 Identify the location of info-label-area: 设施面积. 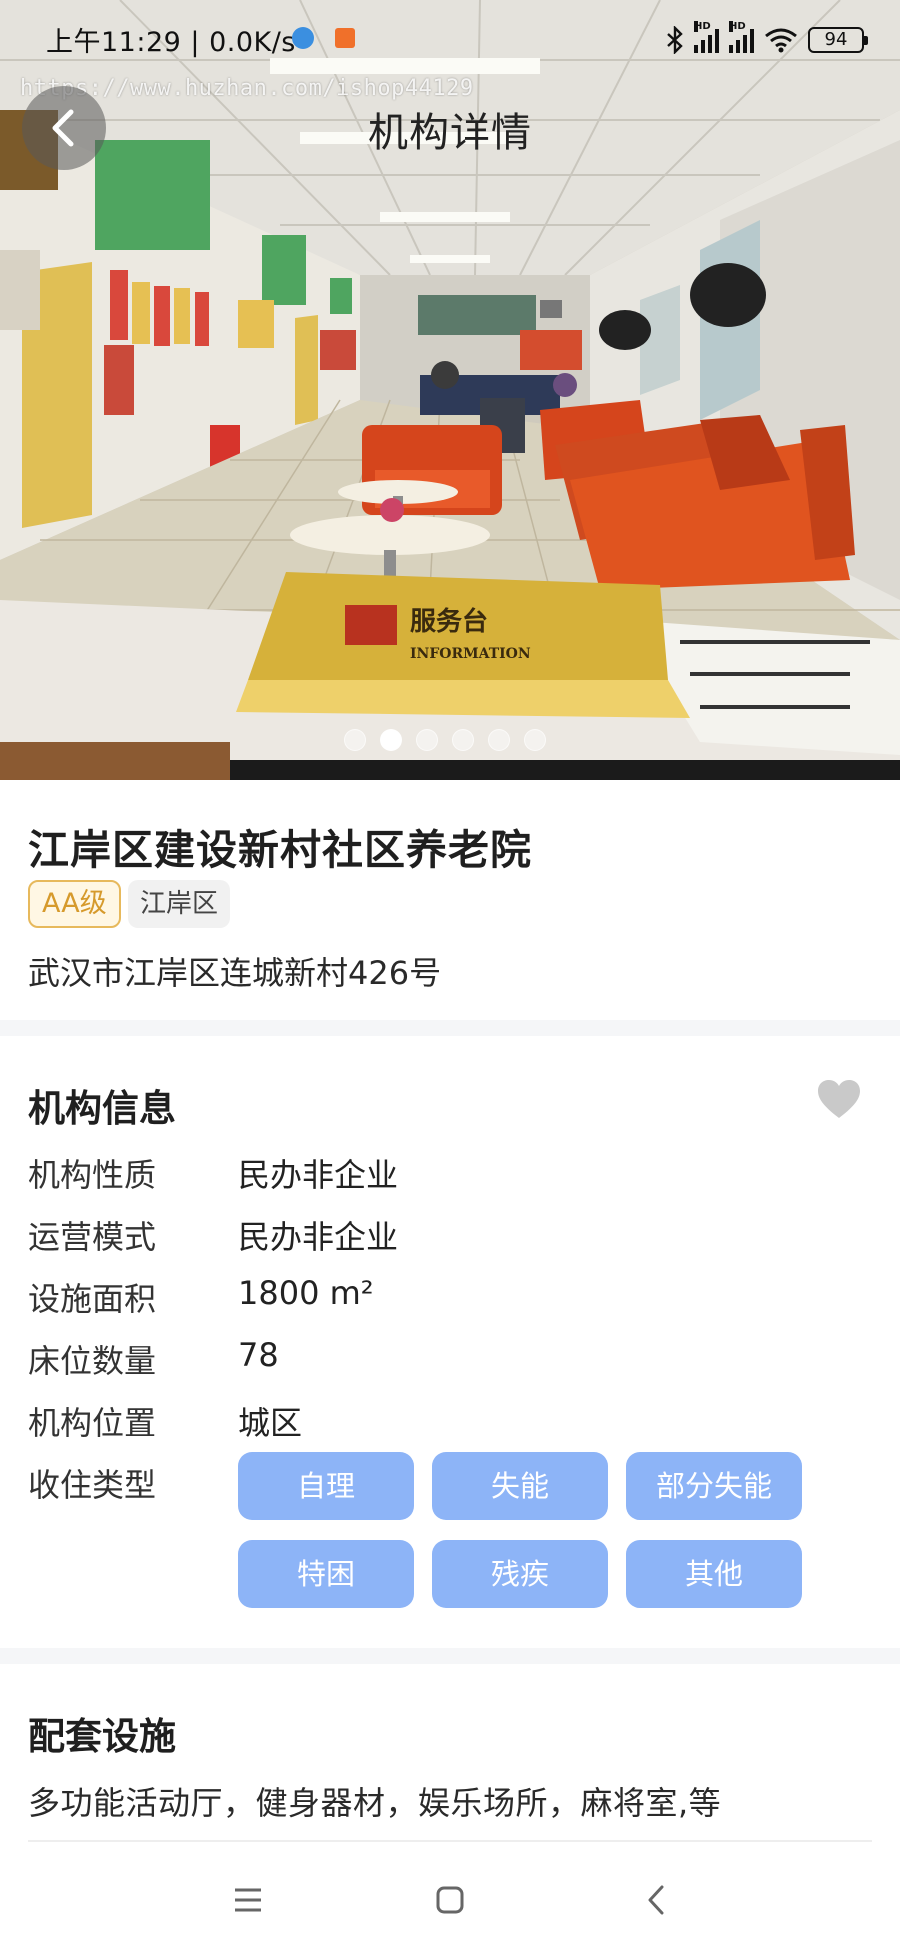
(92, 1299).